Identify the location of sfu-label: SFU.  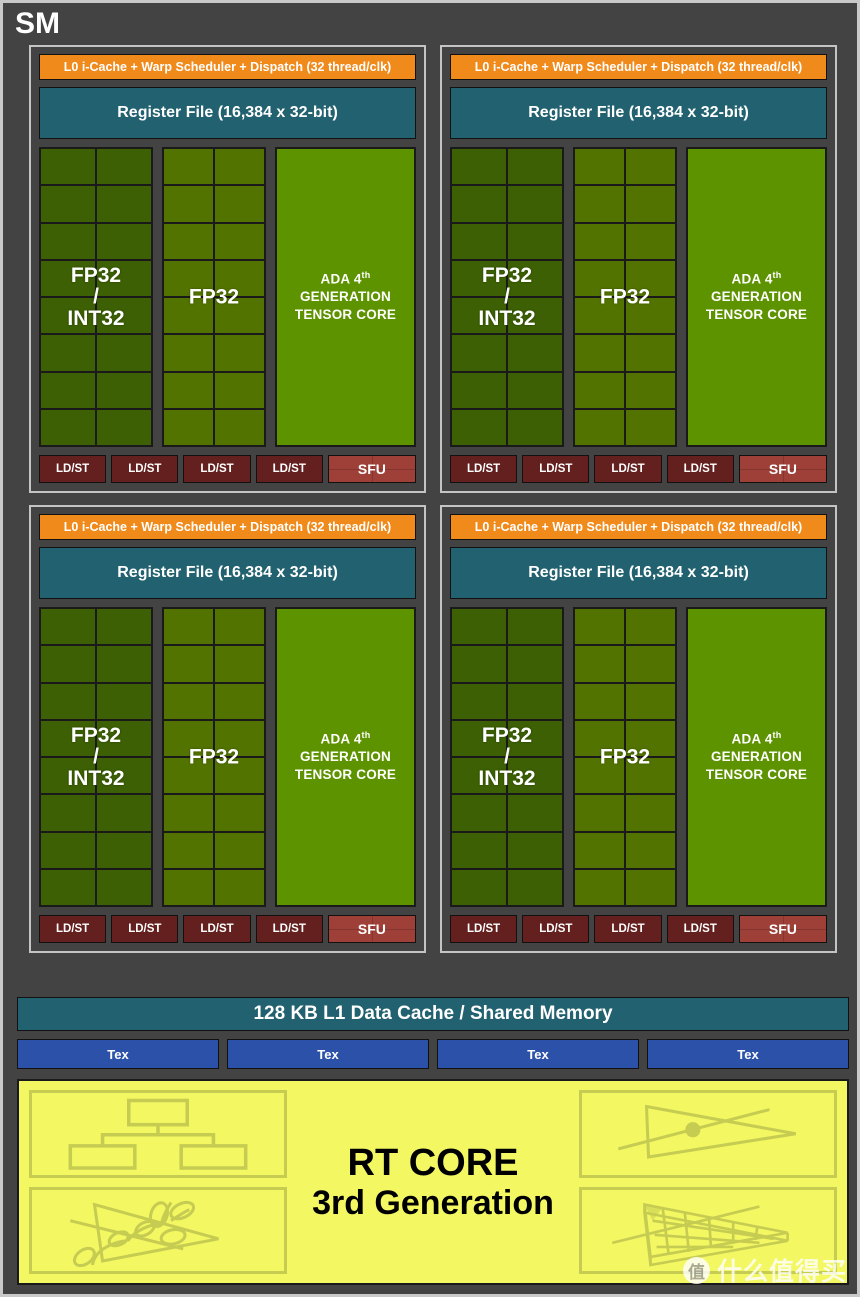
(371, 929).